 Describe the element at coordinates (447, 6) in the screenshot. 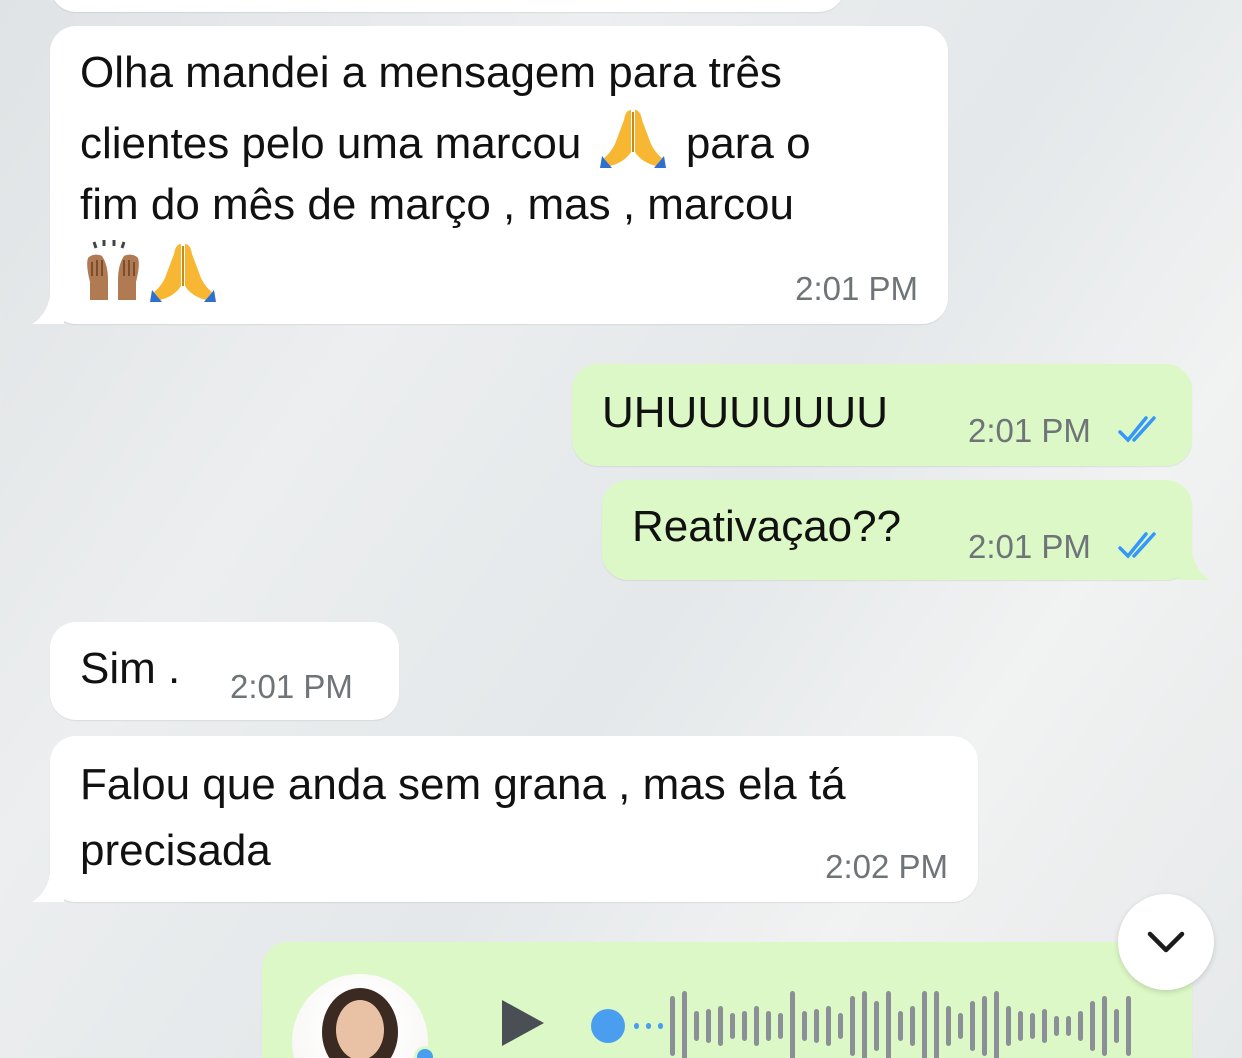

I see `previous-message-bubble` at that location.